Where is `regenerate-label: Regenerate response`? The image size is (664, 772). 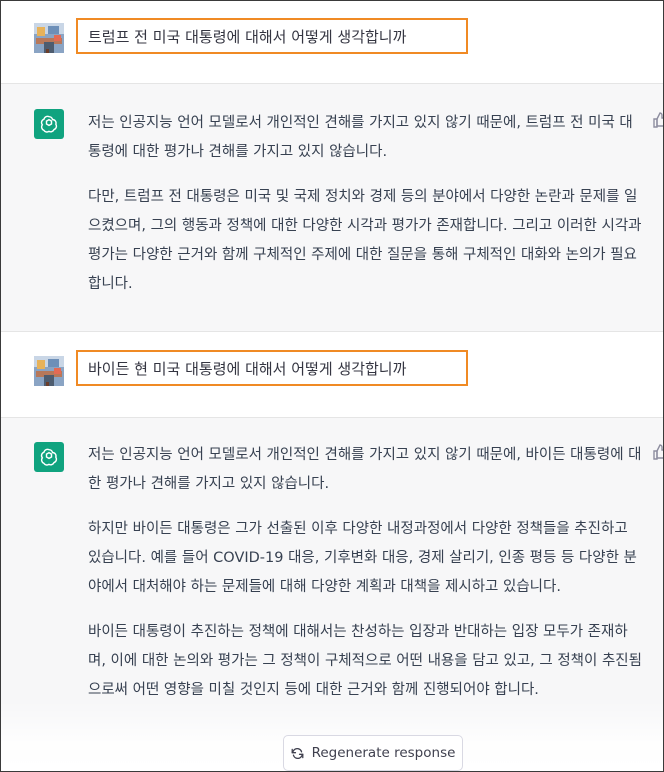 regenerate-label: Regenerate response is located at coordinates (383, 753).